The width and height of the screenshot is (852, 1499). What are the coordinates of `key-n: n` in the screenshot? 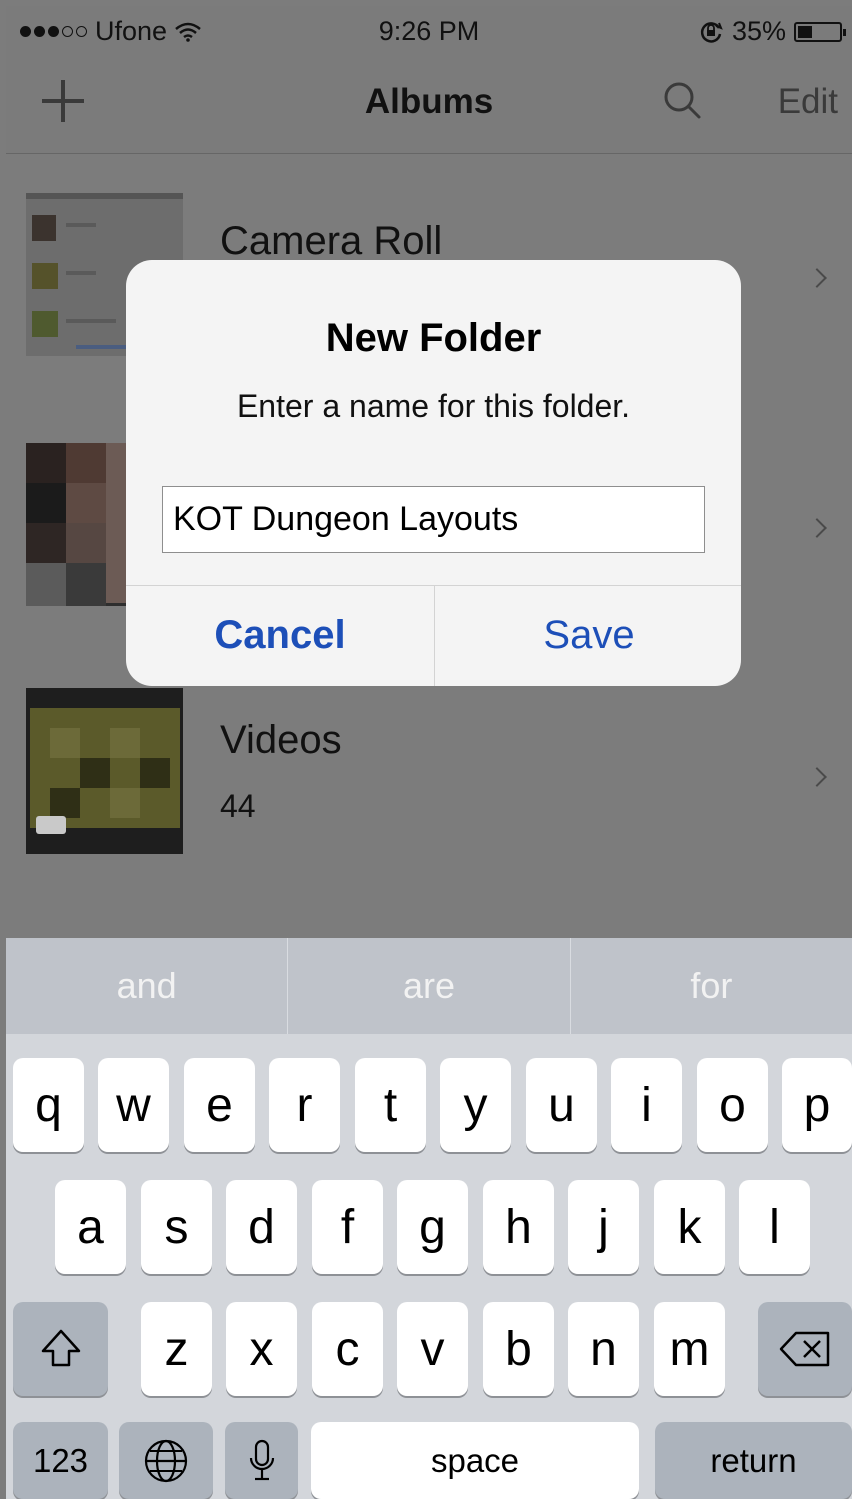 It's located at (603, 1349).